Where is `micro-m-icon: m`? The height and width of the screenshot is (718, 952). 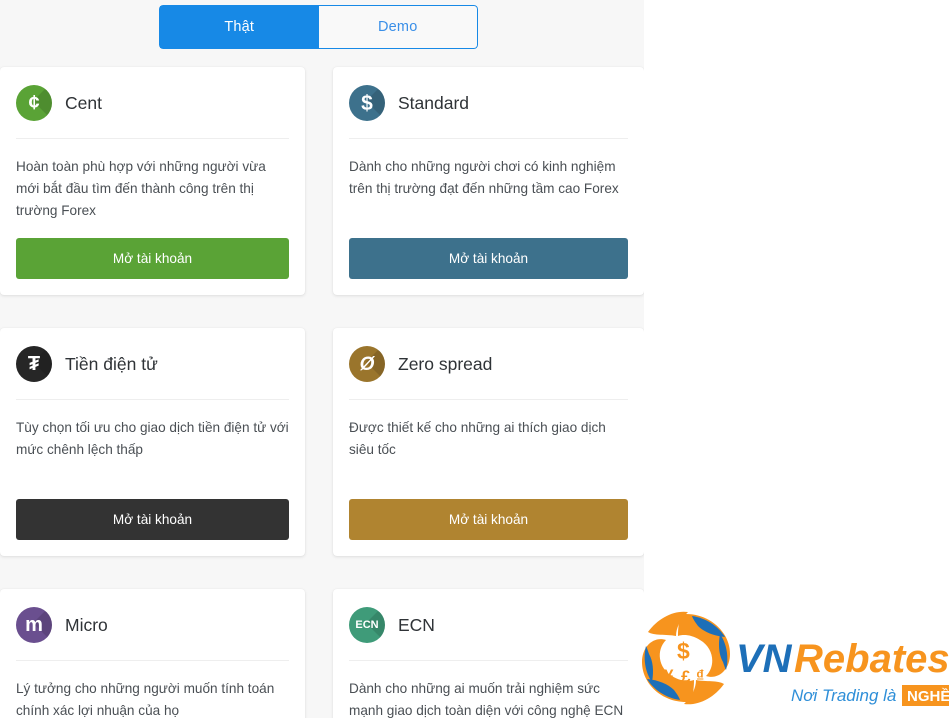
micro-m-icon: m is located at coordinates (34, 625).